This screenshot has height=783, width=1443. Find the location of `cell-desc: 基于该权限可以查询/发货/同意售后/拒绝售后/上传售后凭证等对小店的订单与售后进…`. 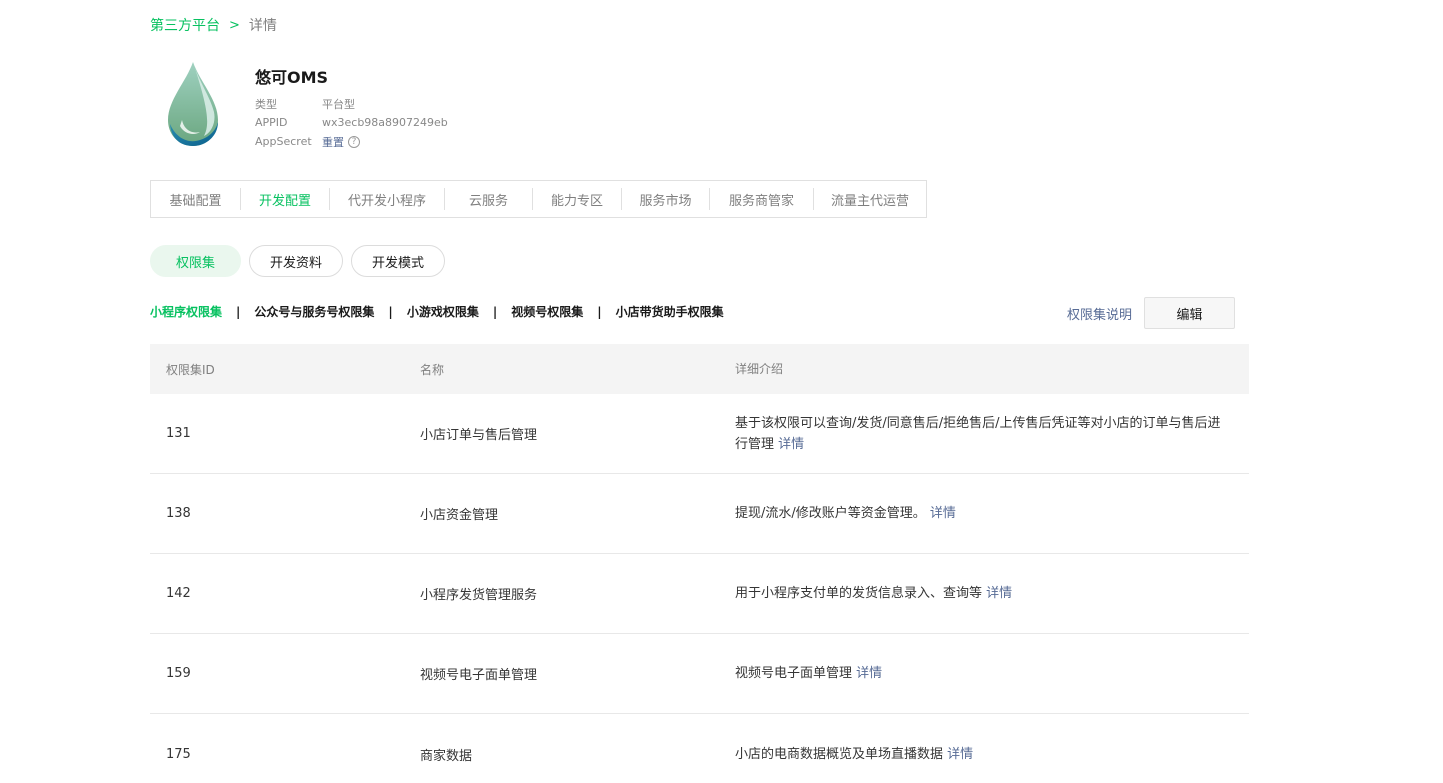

cell-desc: 基于该权限可以查询/发货/同意售后/拒绝售后/上传售后凭证等对小店的订单与售后进… is located at coordinates (992, 434).